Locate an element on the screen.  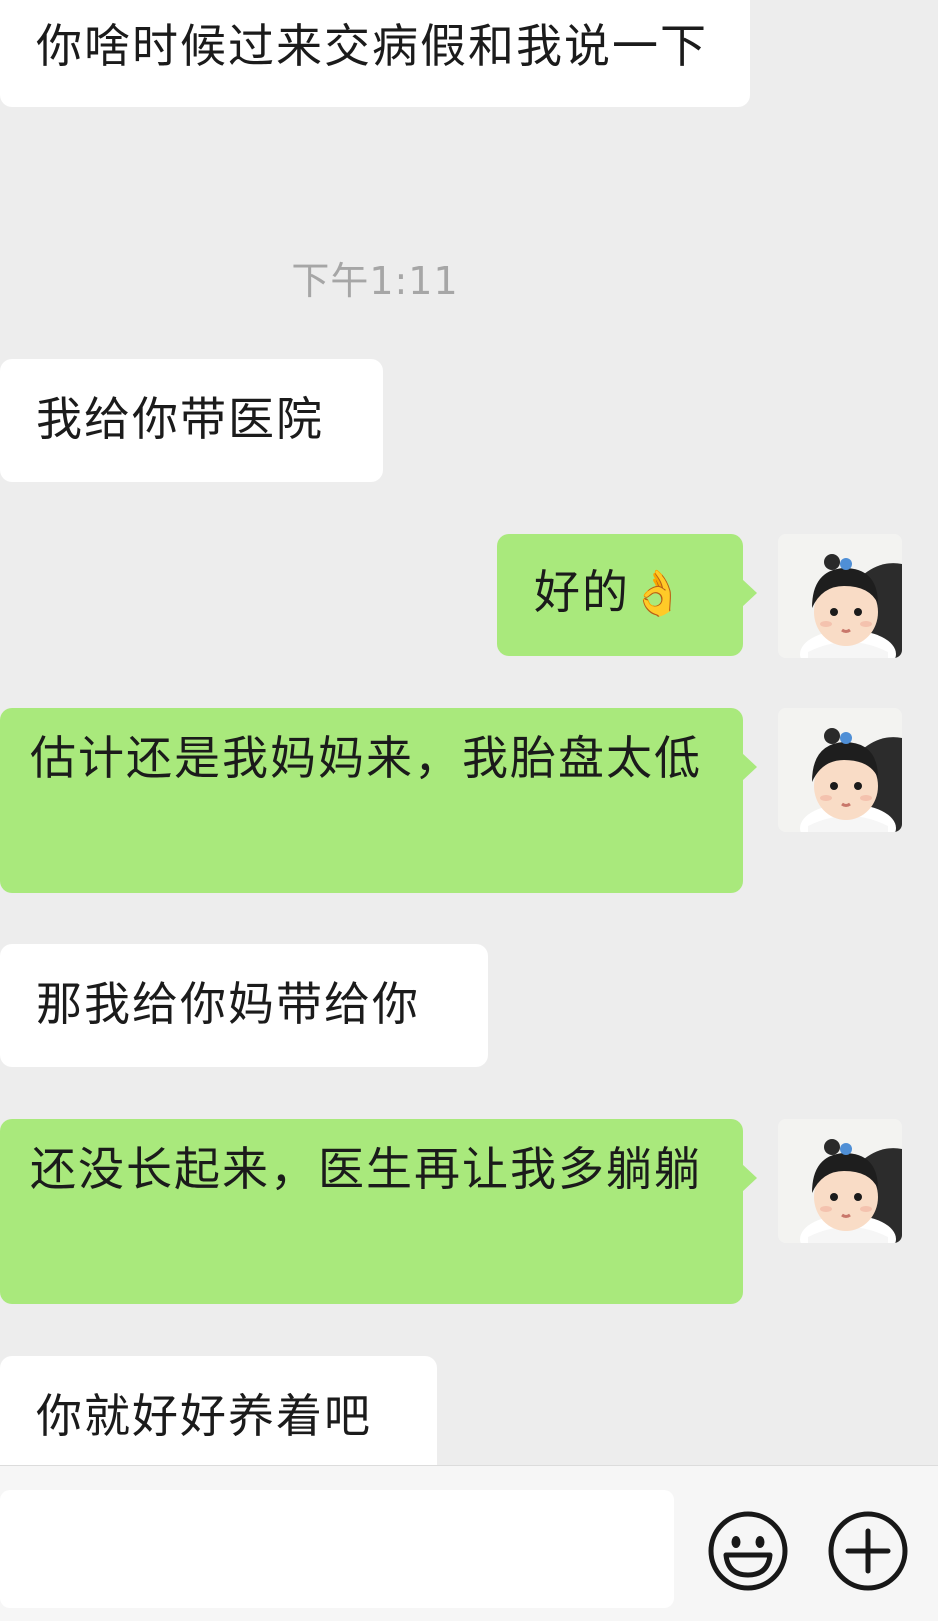
message-text: 估计还是我妈妈来，我胎盘太低 is located at coordinates (366, 758).